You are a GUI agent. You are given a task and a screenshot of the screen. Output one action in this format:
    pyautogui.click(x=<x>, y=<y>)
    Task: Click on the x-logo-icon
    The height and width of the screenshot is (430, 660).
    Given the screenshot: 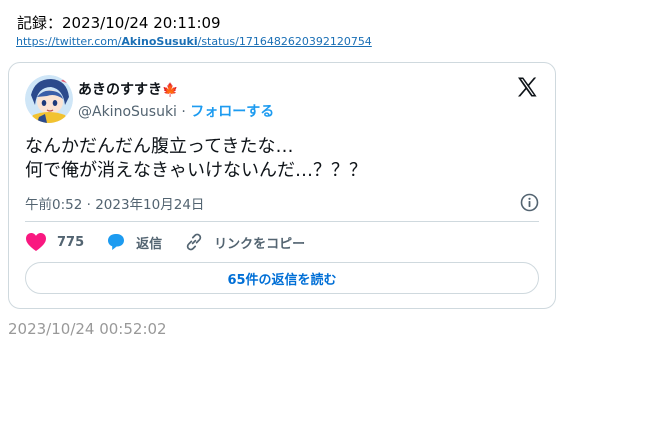 What is the action you would take?
    pyautogui.click(x=527, y=87)
    